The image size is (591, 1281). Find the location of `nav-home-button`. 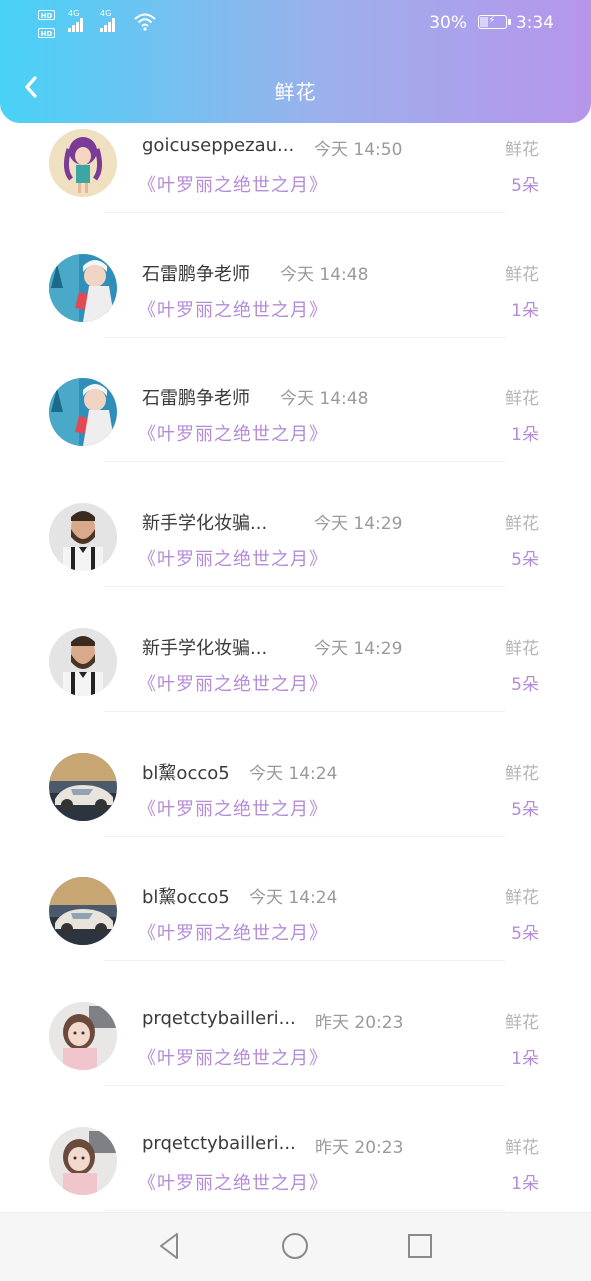

nav-home-button is located at coordinates (295, 1246).